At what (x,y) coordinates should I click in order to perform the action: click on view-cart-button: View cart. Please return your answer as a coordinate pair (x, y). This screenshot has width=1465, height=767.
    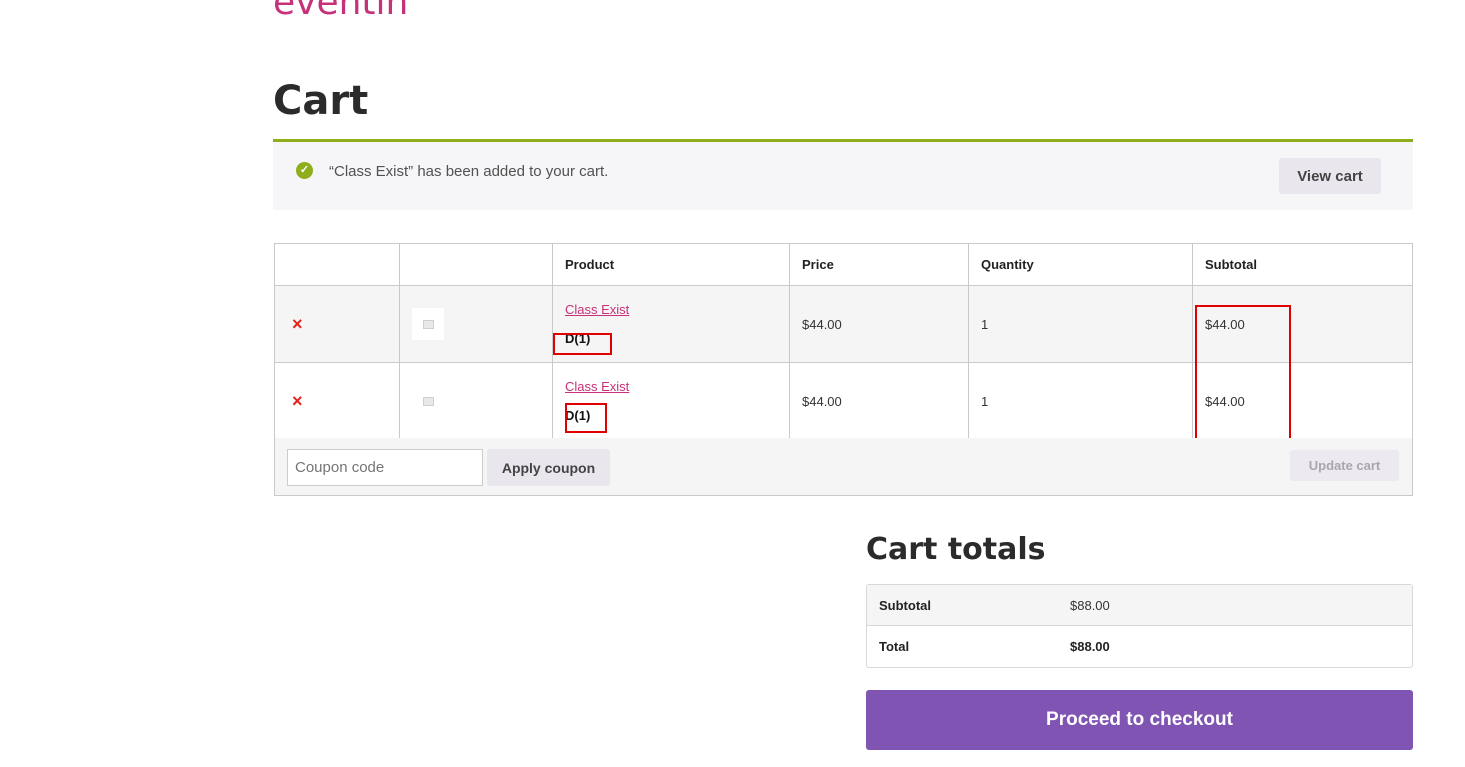
    Looking at the image, I should click on (1330, 176).